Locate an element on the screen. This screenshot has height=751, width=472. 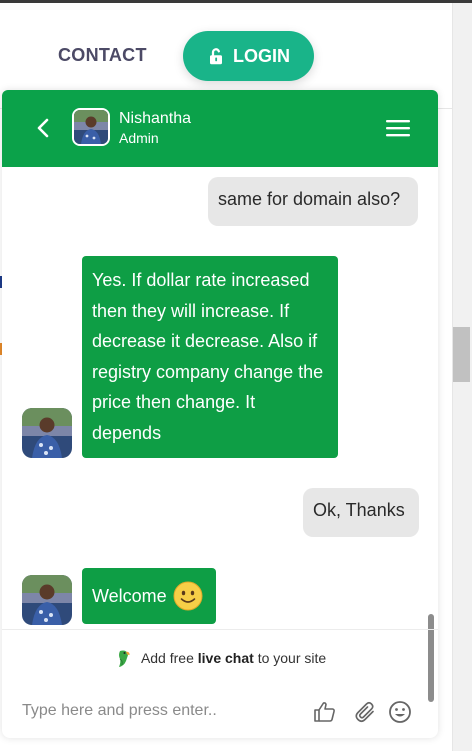
branding-suffix: to your site is located at coordinates (292, 658).